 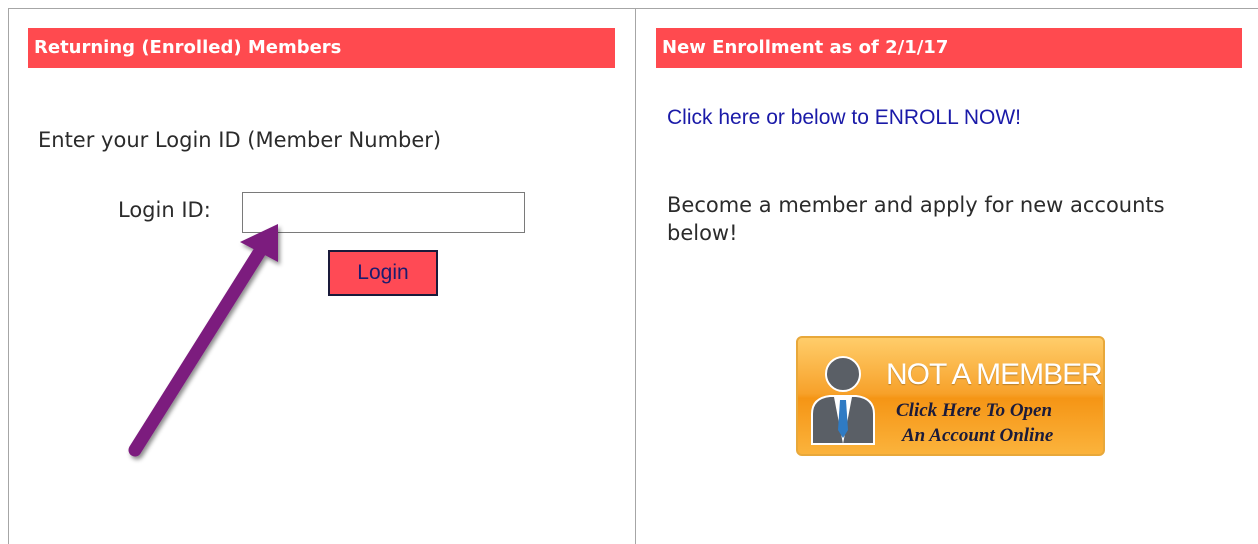 I want to click on new-enrollment-header: New Enrollment as of 2/1/17, so click(x=949, y=48).